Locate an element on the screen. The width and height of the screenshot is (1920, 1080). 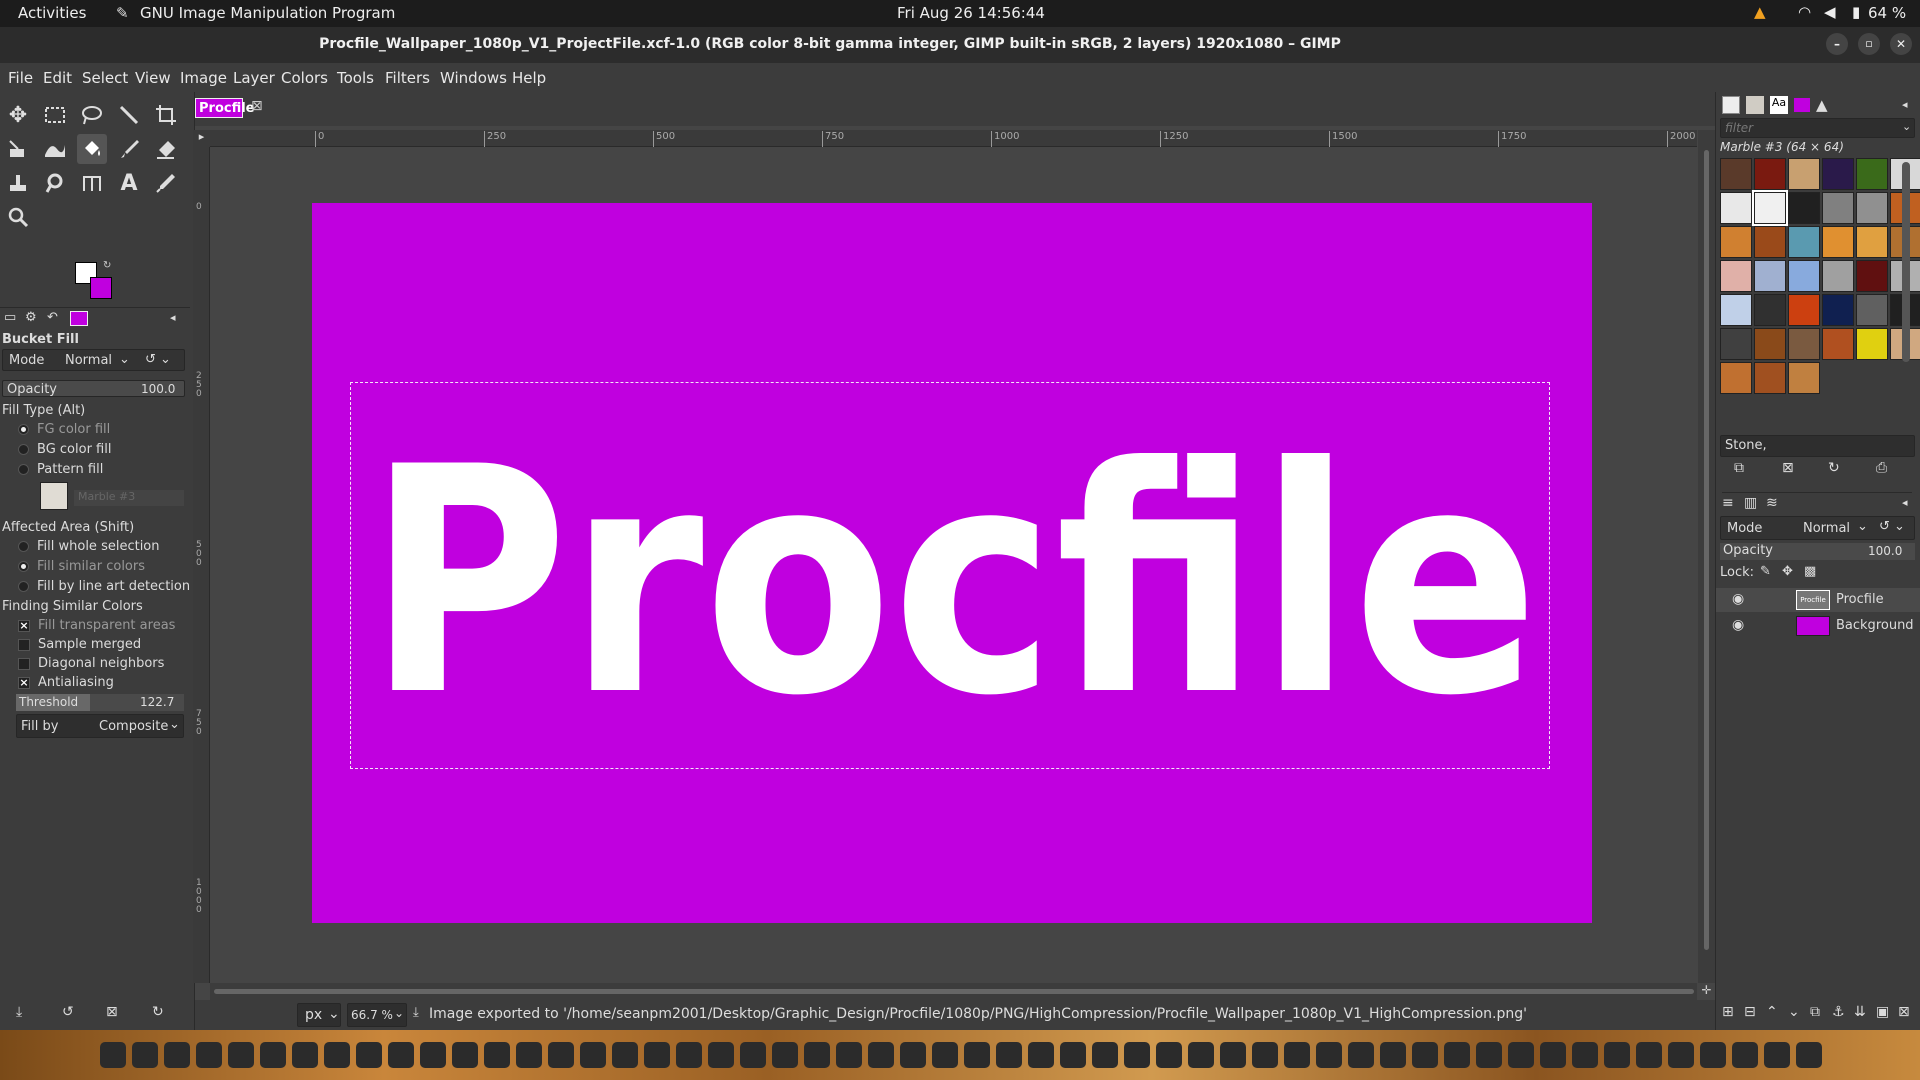
paths-tab-icon: ≋ is located at coordinates (1772, 503).